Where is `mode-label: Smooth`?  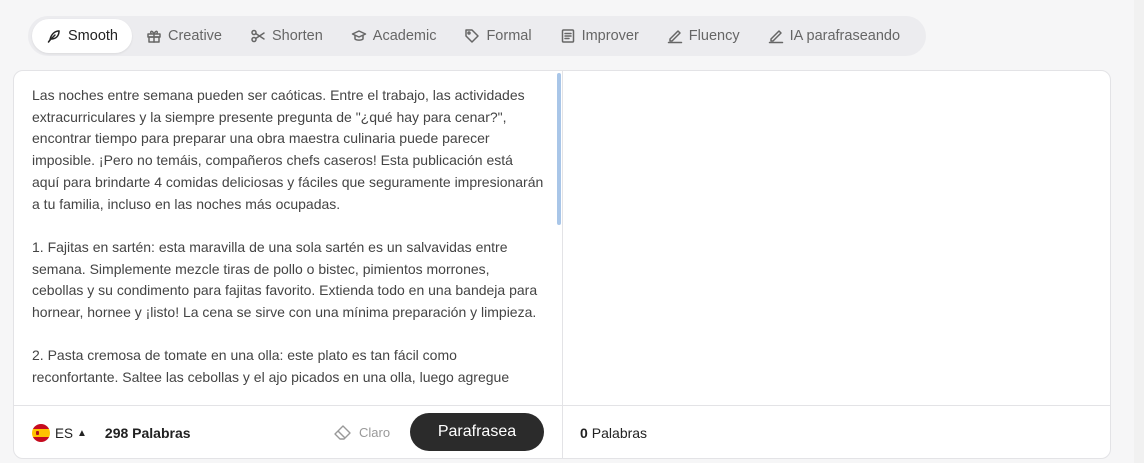
mode-label: Smooth is located at coordinates (93, 36).